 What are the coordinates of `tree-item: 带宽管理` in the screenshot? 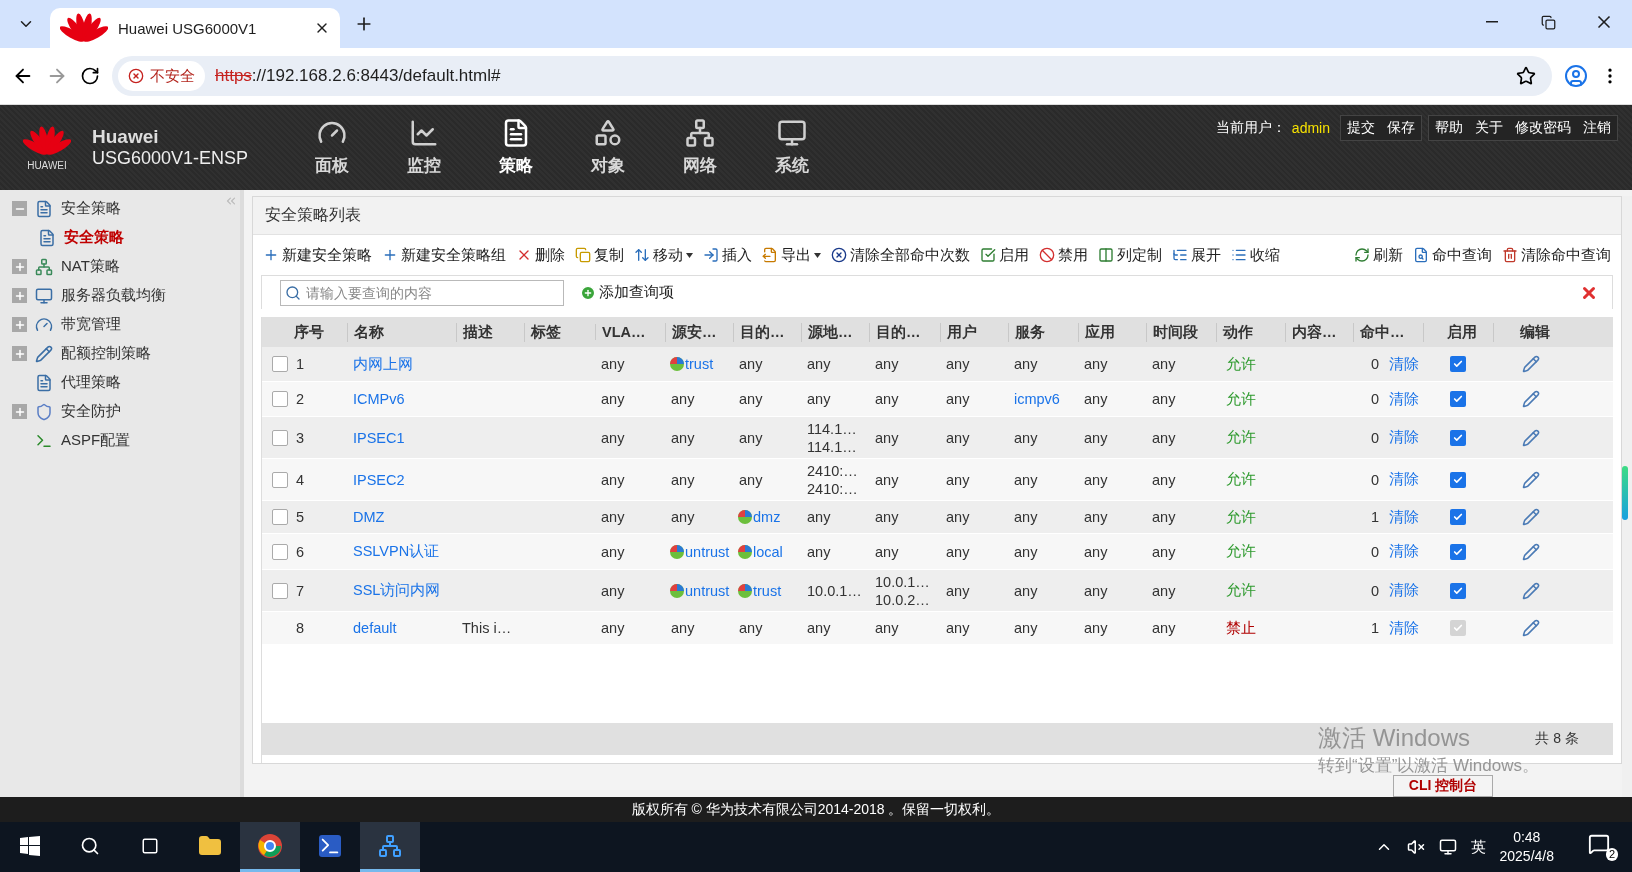 It's located at (91, 324).